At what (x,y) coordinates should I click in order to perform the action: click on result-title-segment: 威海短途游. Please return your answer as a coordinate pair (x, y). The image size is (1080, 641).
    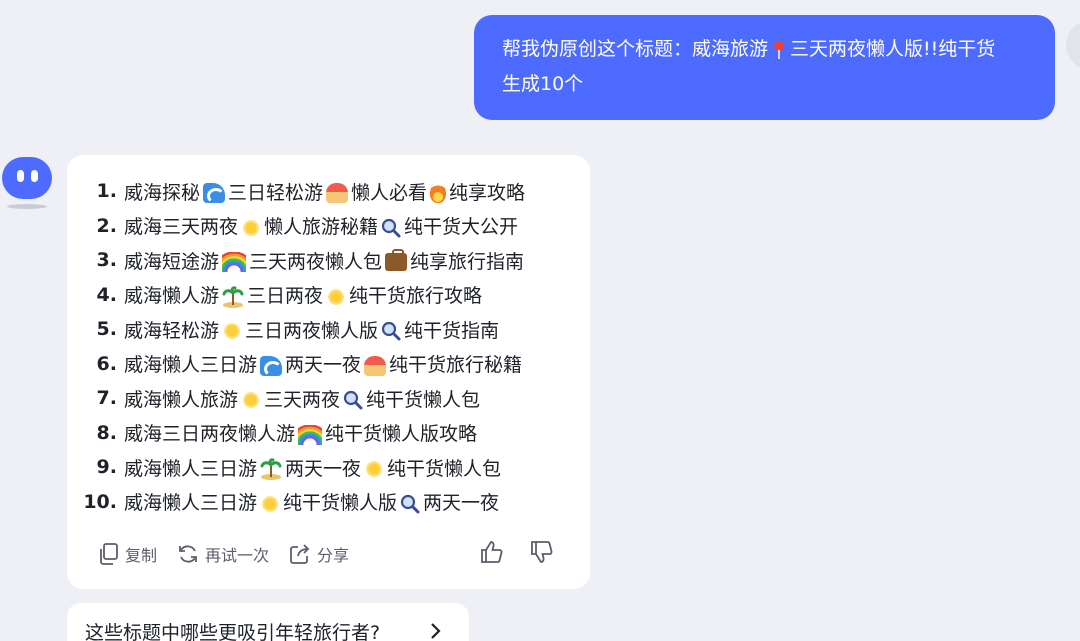
    Looking at the image, I should click on (172, 261).